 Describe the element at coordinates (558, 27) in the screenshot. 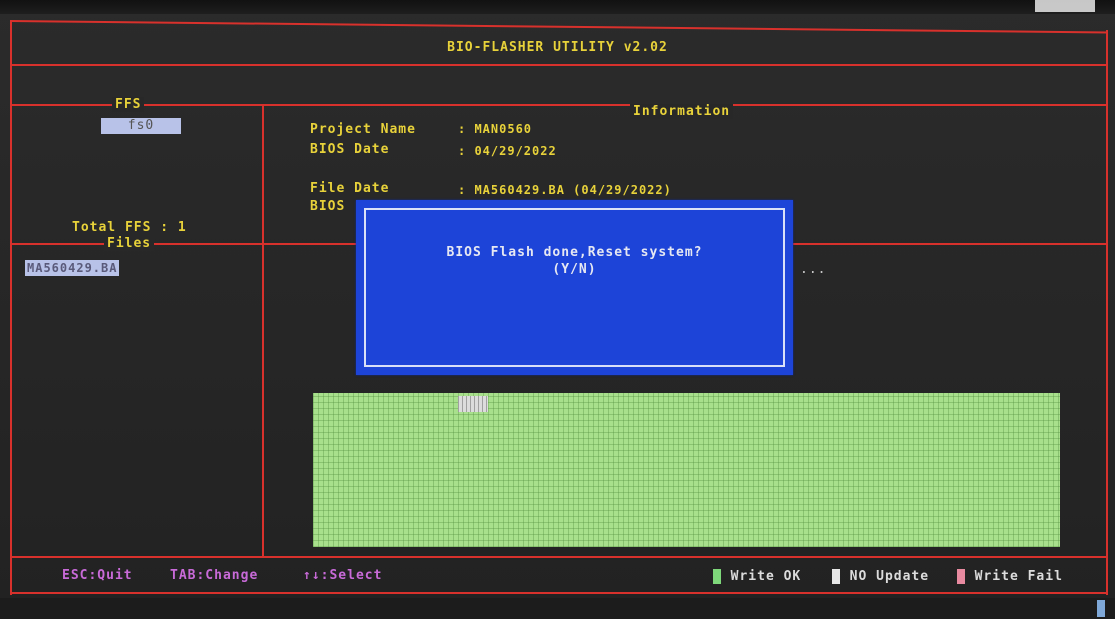

I see `frame-line-top` at that location.